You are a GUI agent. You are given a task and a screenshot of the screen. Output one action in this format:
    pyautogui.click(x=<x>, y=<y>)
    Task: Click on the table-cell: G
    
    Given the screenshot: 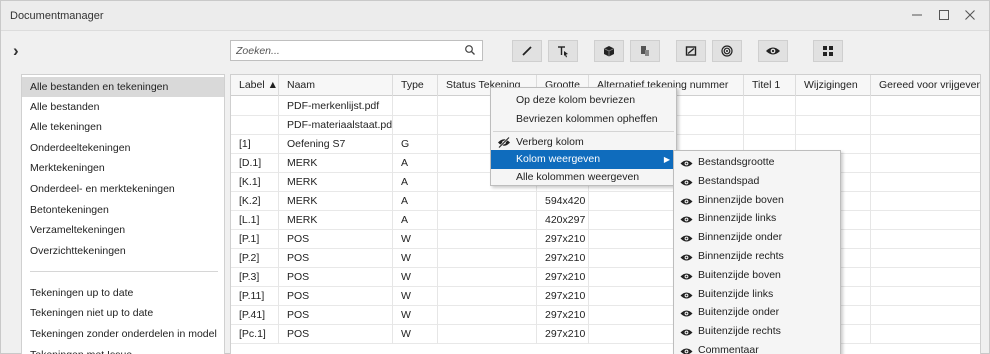 What is the action you would take?
    pyautogui.click(x=415, y=144)
    